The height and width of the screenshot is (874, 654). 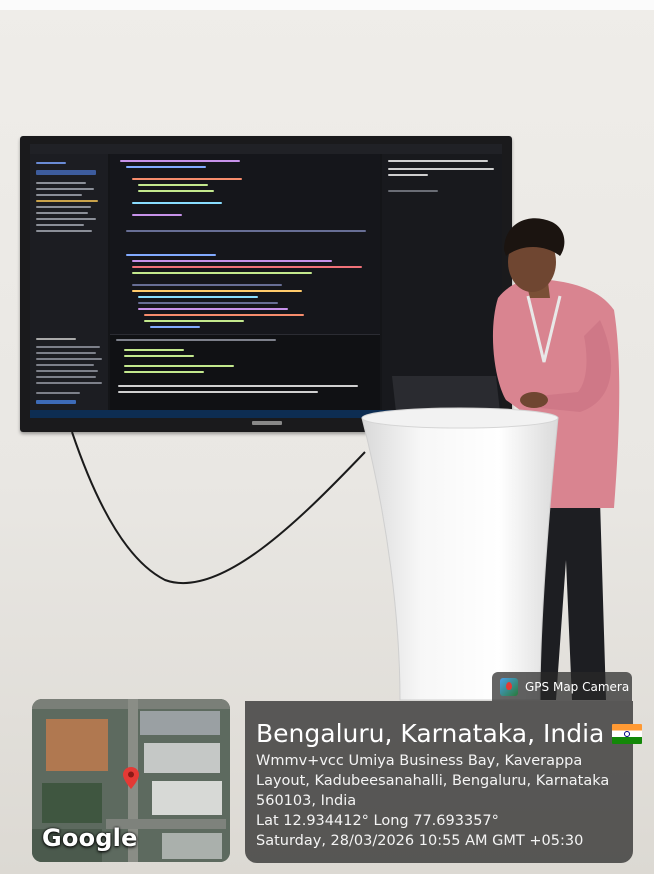 I want to click on satellite-map-thumbnail: Google, so click(x=131, y=780).